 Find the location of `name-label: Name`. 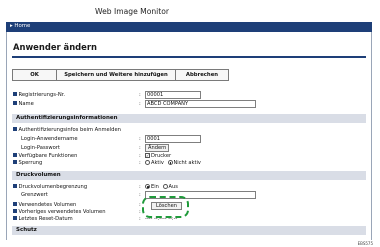

name-label: Name is located at coordinates (23, 104).